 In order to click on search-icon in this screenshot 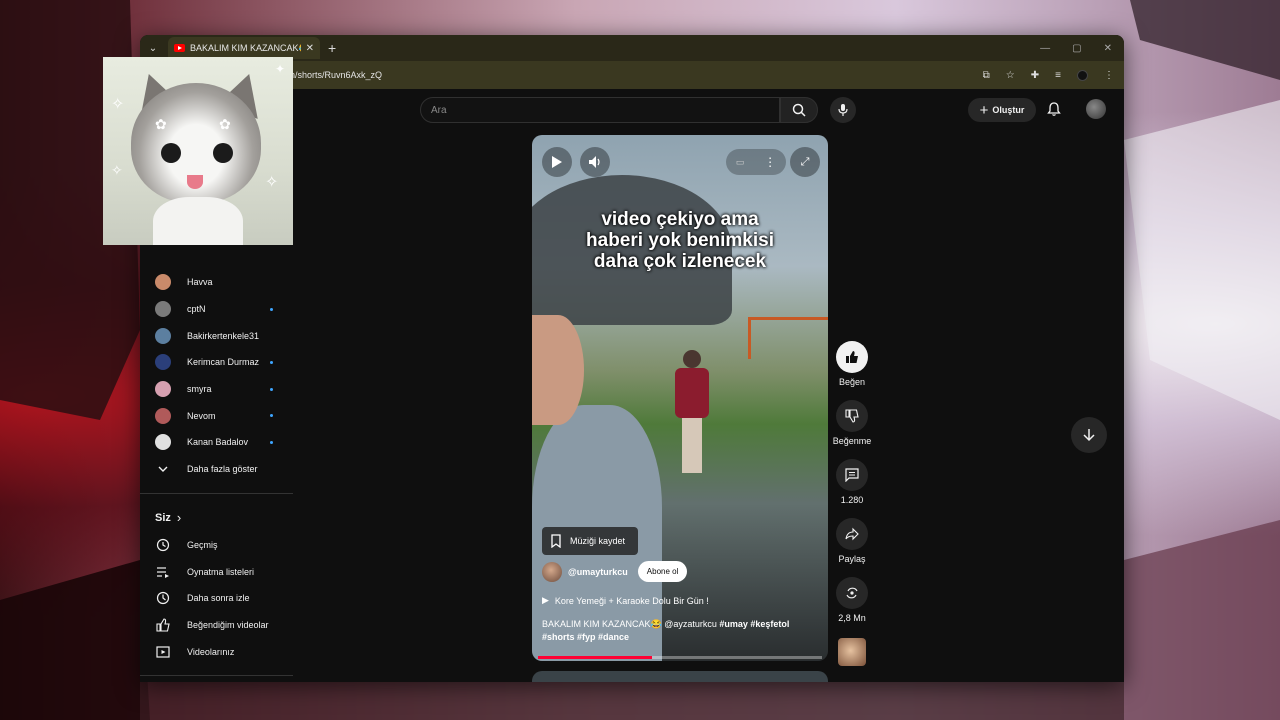, I will do `click(799, 110)`.